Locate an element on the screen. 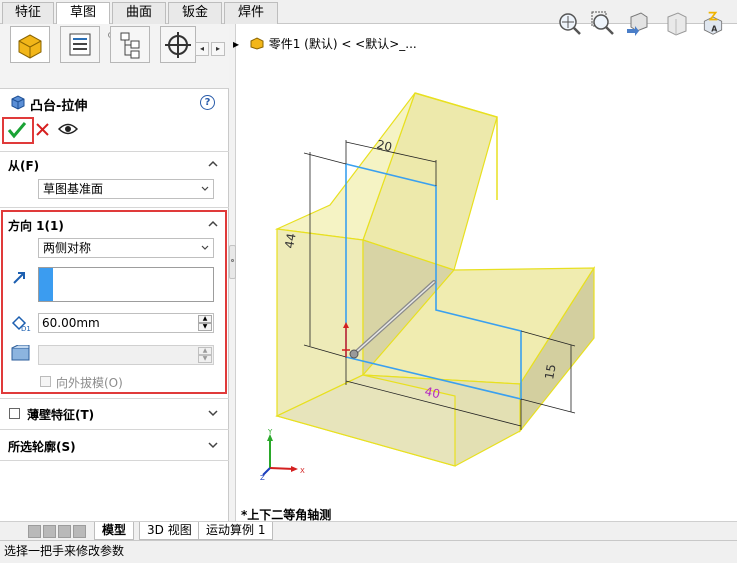 This screenshot has width=737, height=563. boss-extrude-icon is located at coordinates (18, 102).